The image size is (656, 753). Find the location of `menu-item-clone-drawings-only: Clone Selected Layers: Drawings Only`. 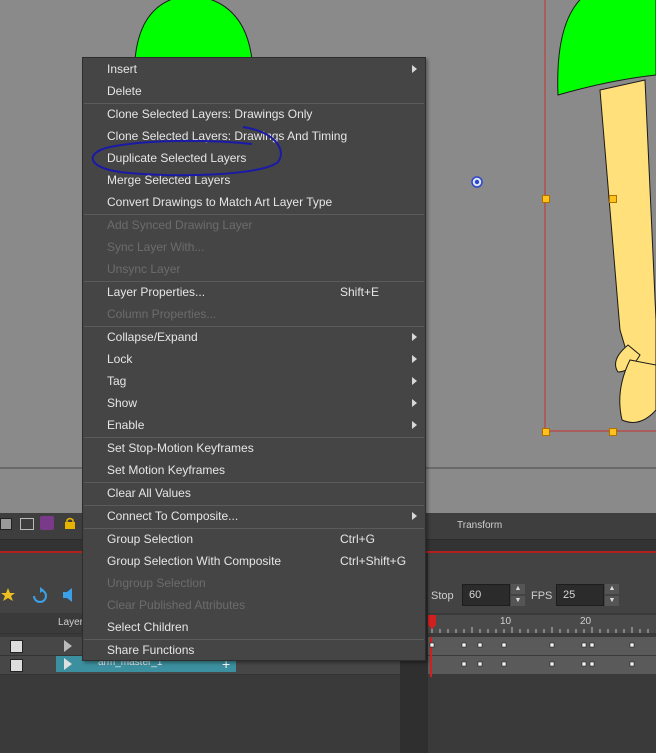

menu-item-clone-drawings-only: Clone Selected Layers: Drawings Only is located at coordinates (209, 114).